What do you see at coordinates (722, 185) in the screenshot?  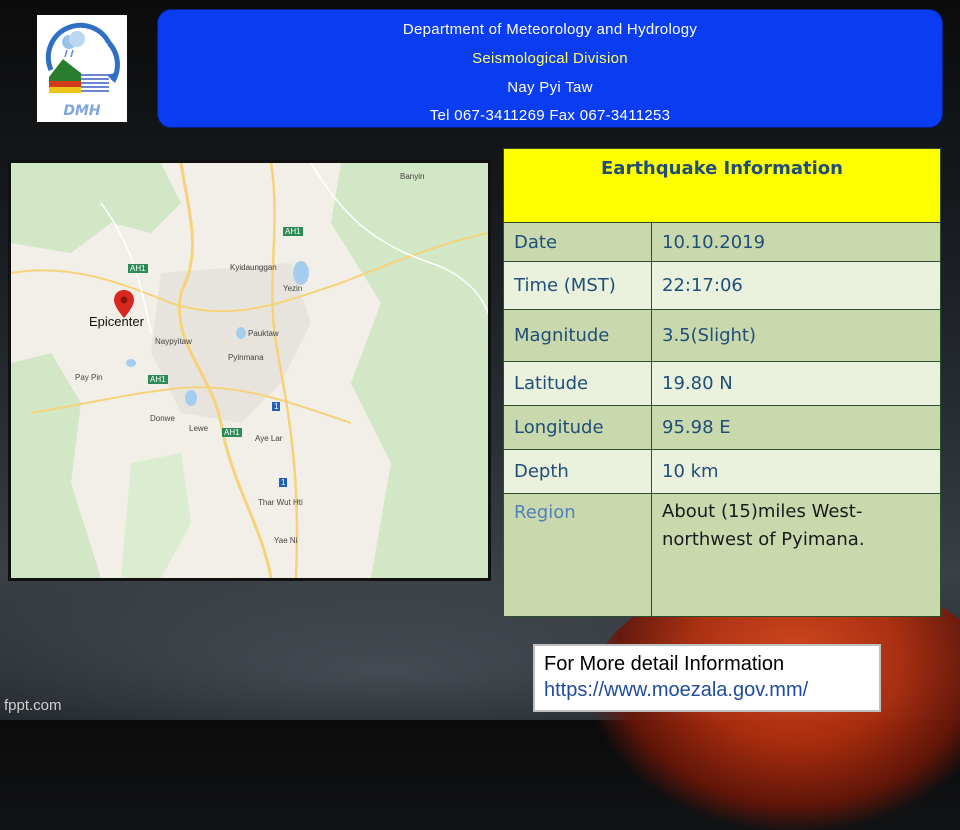 I see `info-title: Earthquake Information` at bounding box center [722, 185].